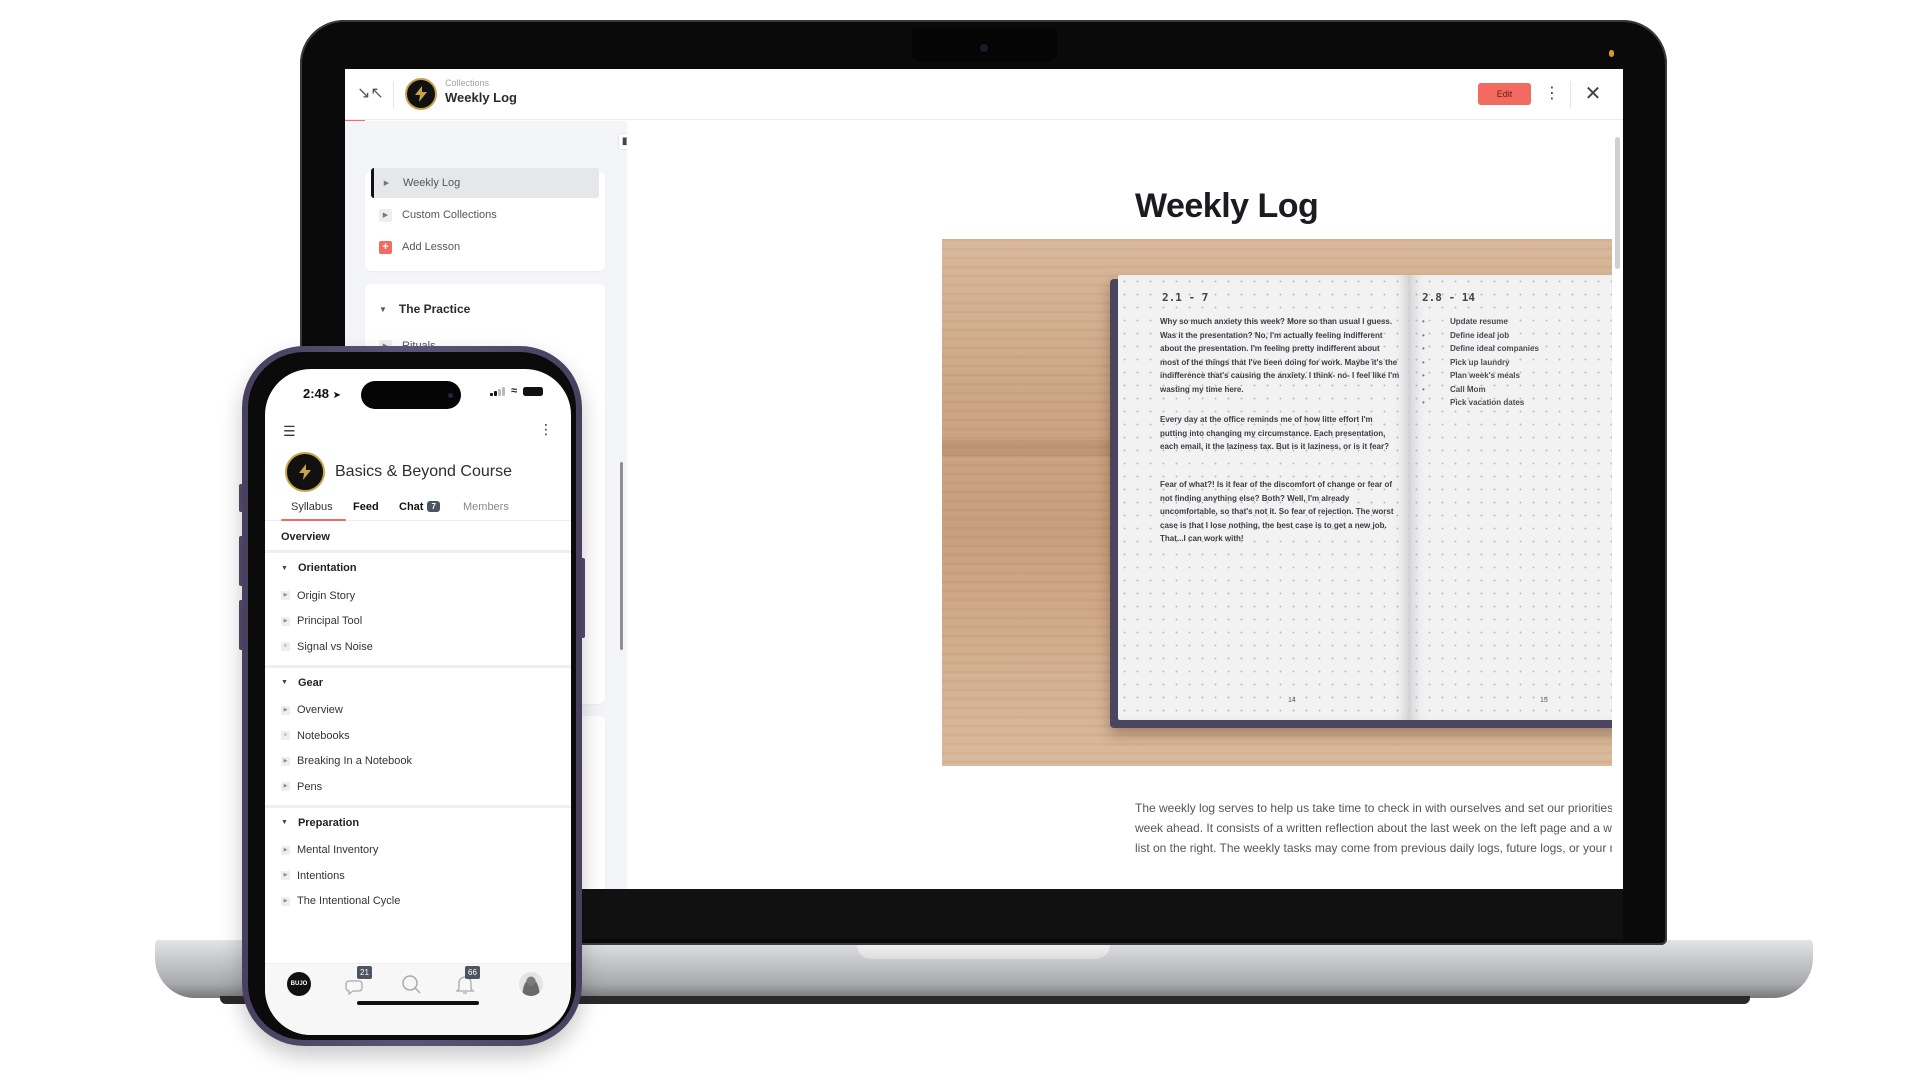 The width and height of the screenshot is (1920, 1080). I want to click on lesson-item: ▶ Mental Inventory, so click(418, 851).